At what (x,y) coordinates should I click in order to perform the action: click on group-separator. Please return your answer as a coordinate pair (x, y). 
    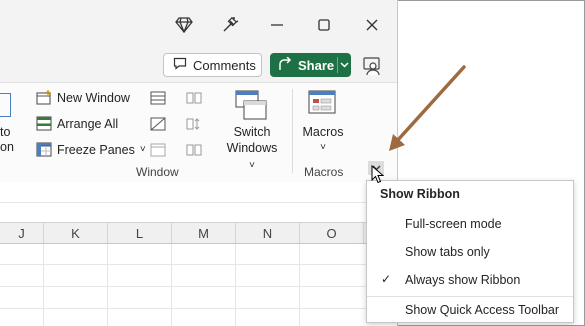
    Looking at the image, I should click on (292, 131).